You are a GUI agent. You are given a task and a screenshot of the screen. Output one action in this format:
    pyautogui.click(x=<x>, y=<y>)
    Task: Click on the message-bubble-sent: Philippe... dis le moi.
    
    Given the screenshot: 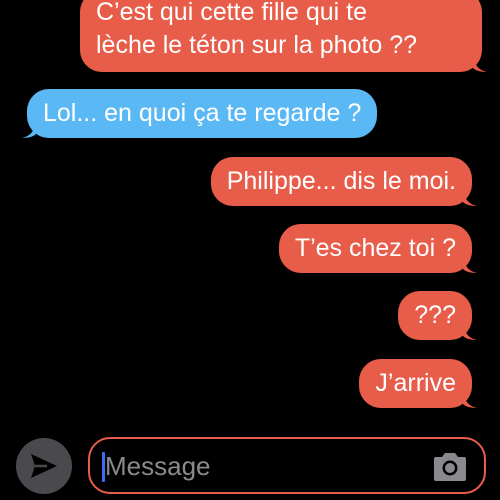 What is the action you would take?
    pyautogui.click(x=343, y=181)
    